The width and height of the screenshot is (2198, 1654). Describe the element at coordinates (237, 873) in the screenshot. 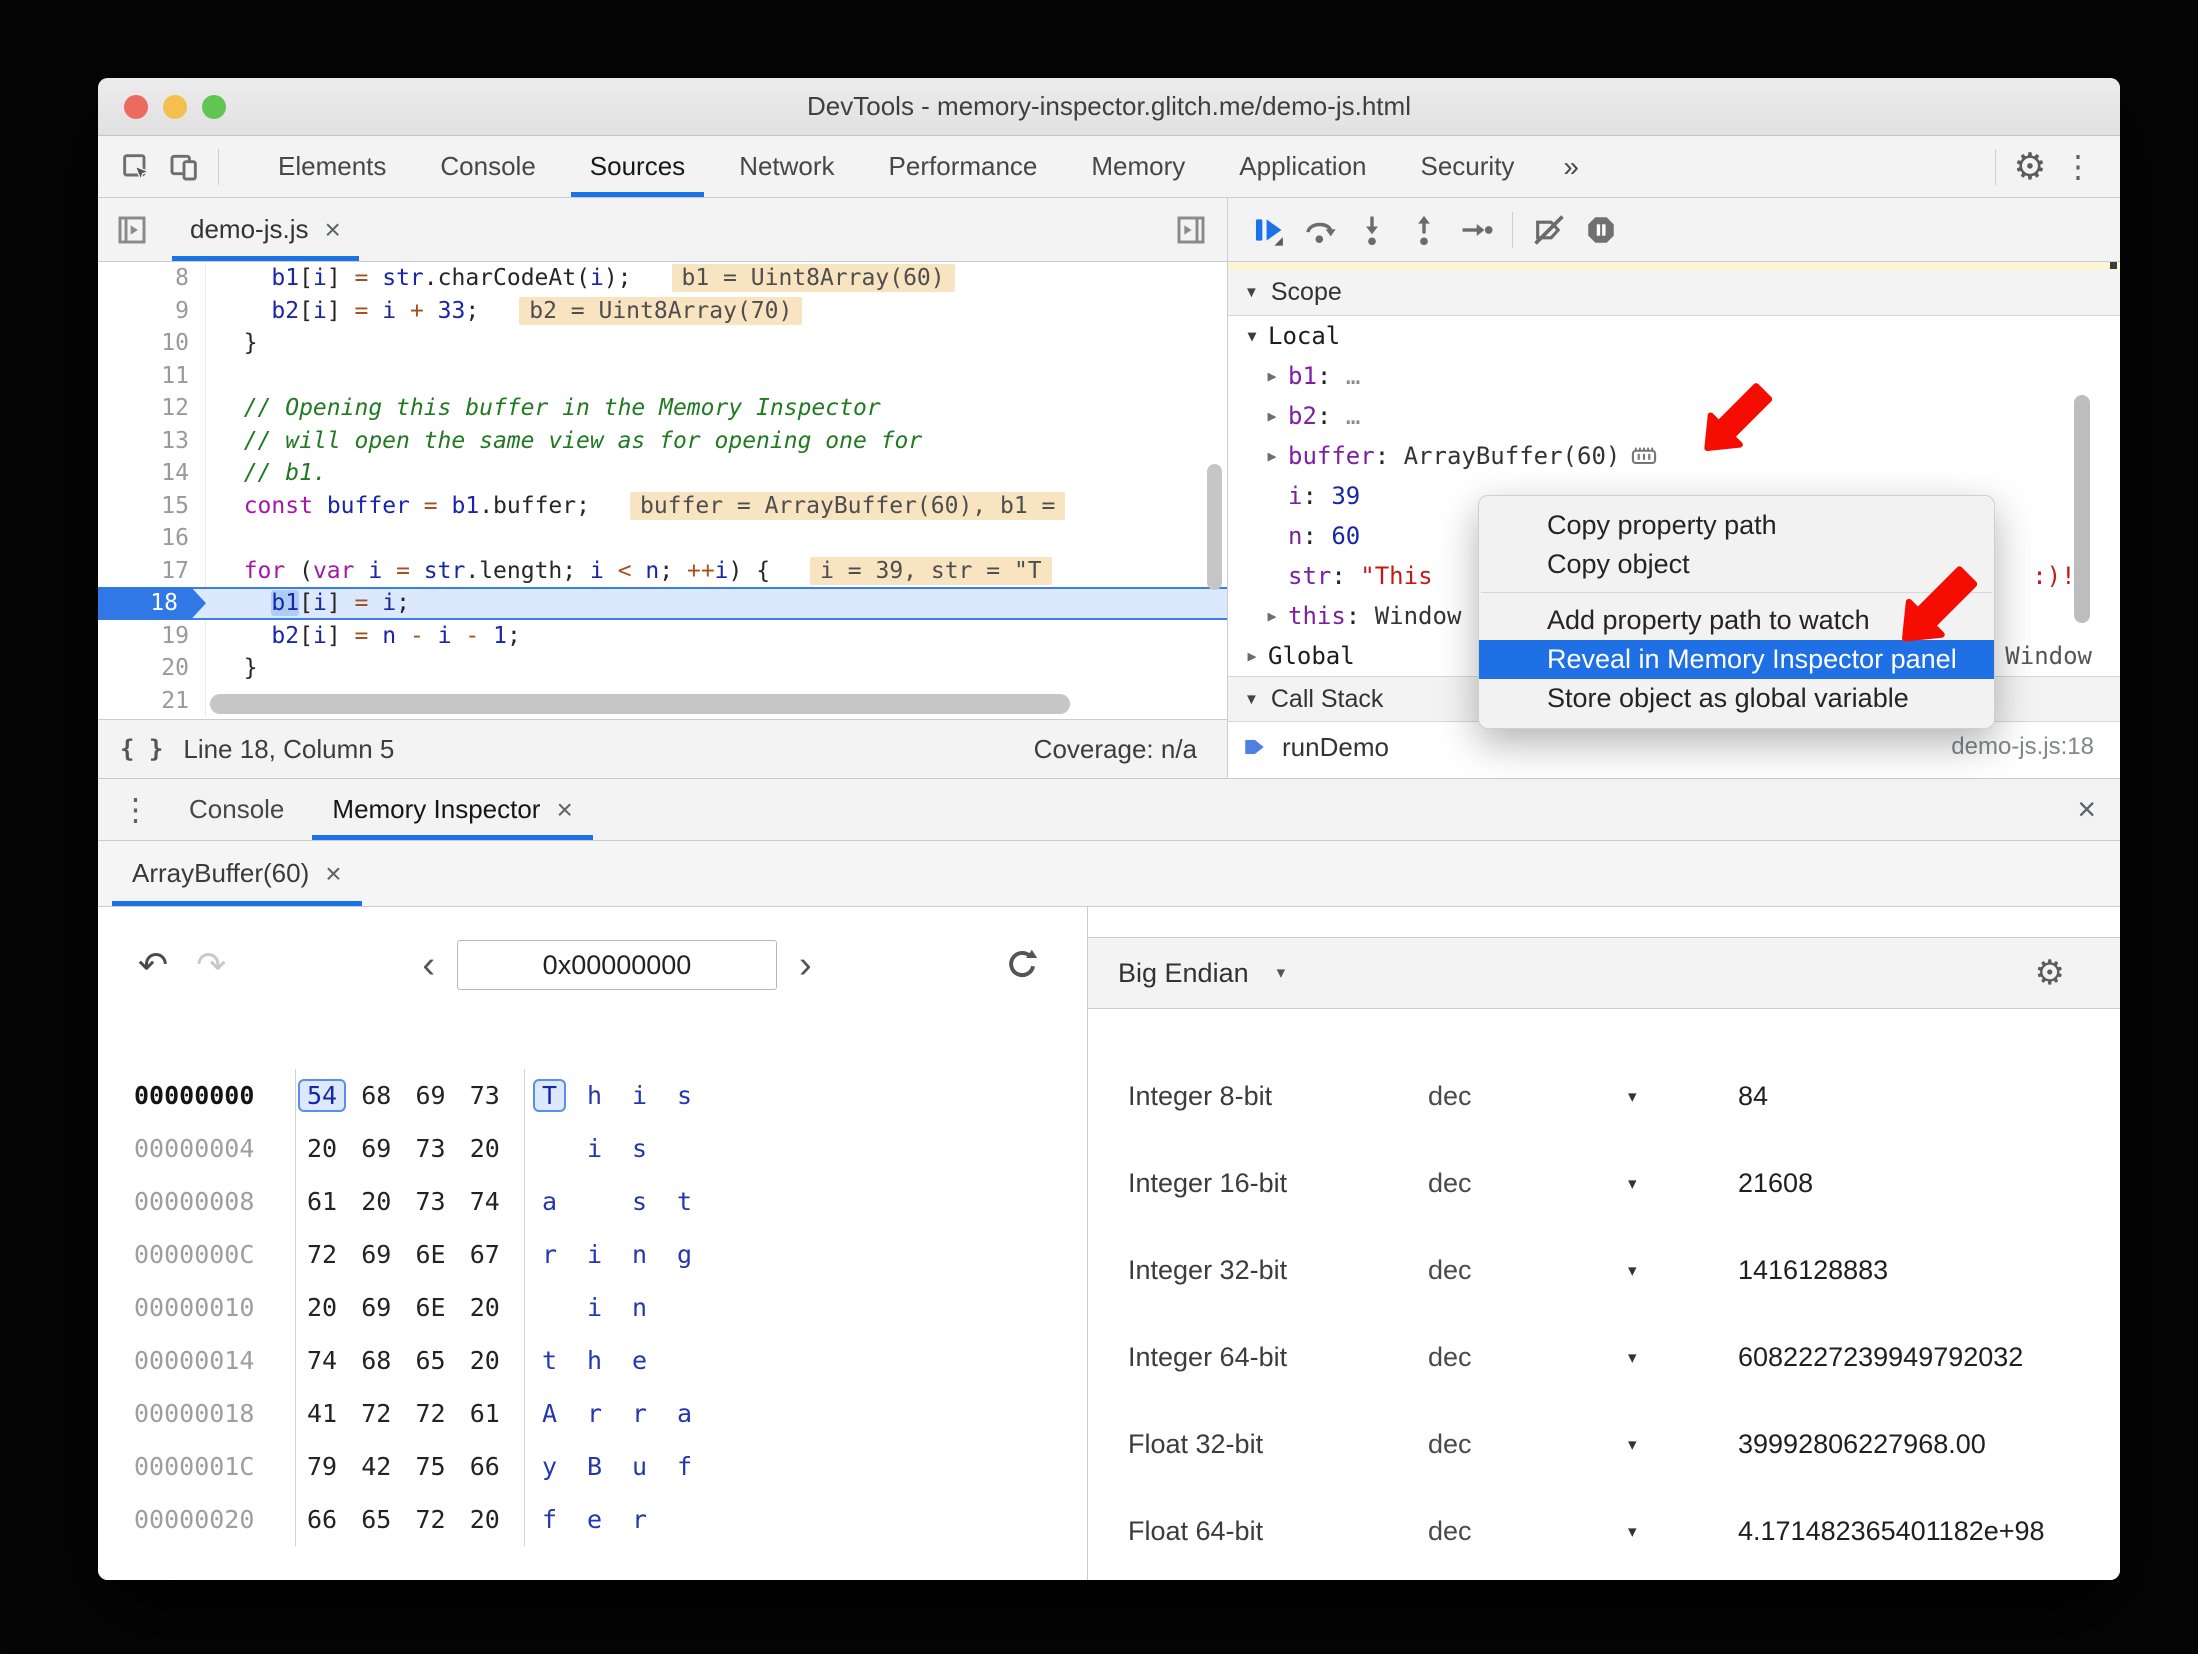

I see `inspector-tab-arraybuffer-60: ArrayBuffer(60) ×` at that location.